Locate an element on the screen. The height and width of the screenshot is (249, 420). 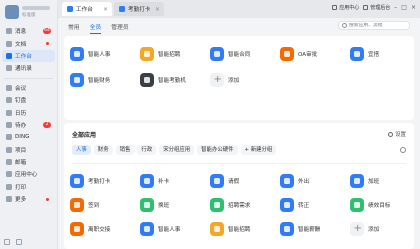
category-chips: 人事 财务 销售 行政 宋分组应用 智能办公硬件 + 新建分组 is located at coordinates (174, 150).